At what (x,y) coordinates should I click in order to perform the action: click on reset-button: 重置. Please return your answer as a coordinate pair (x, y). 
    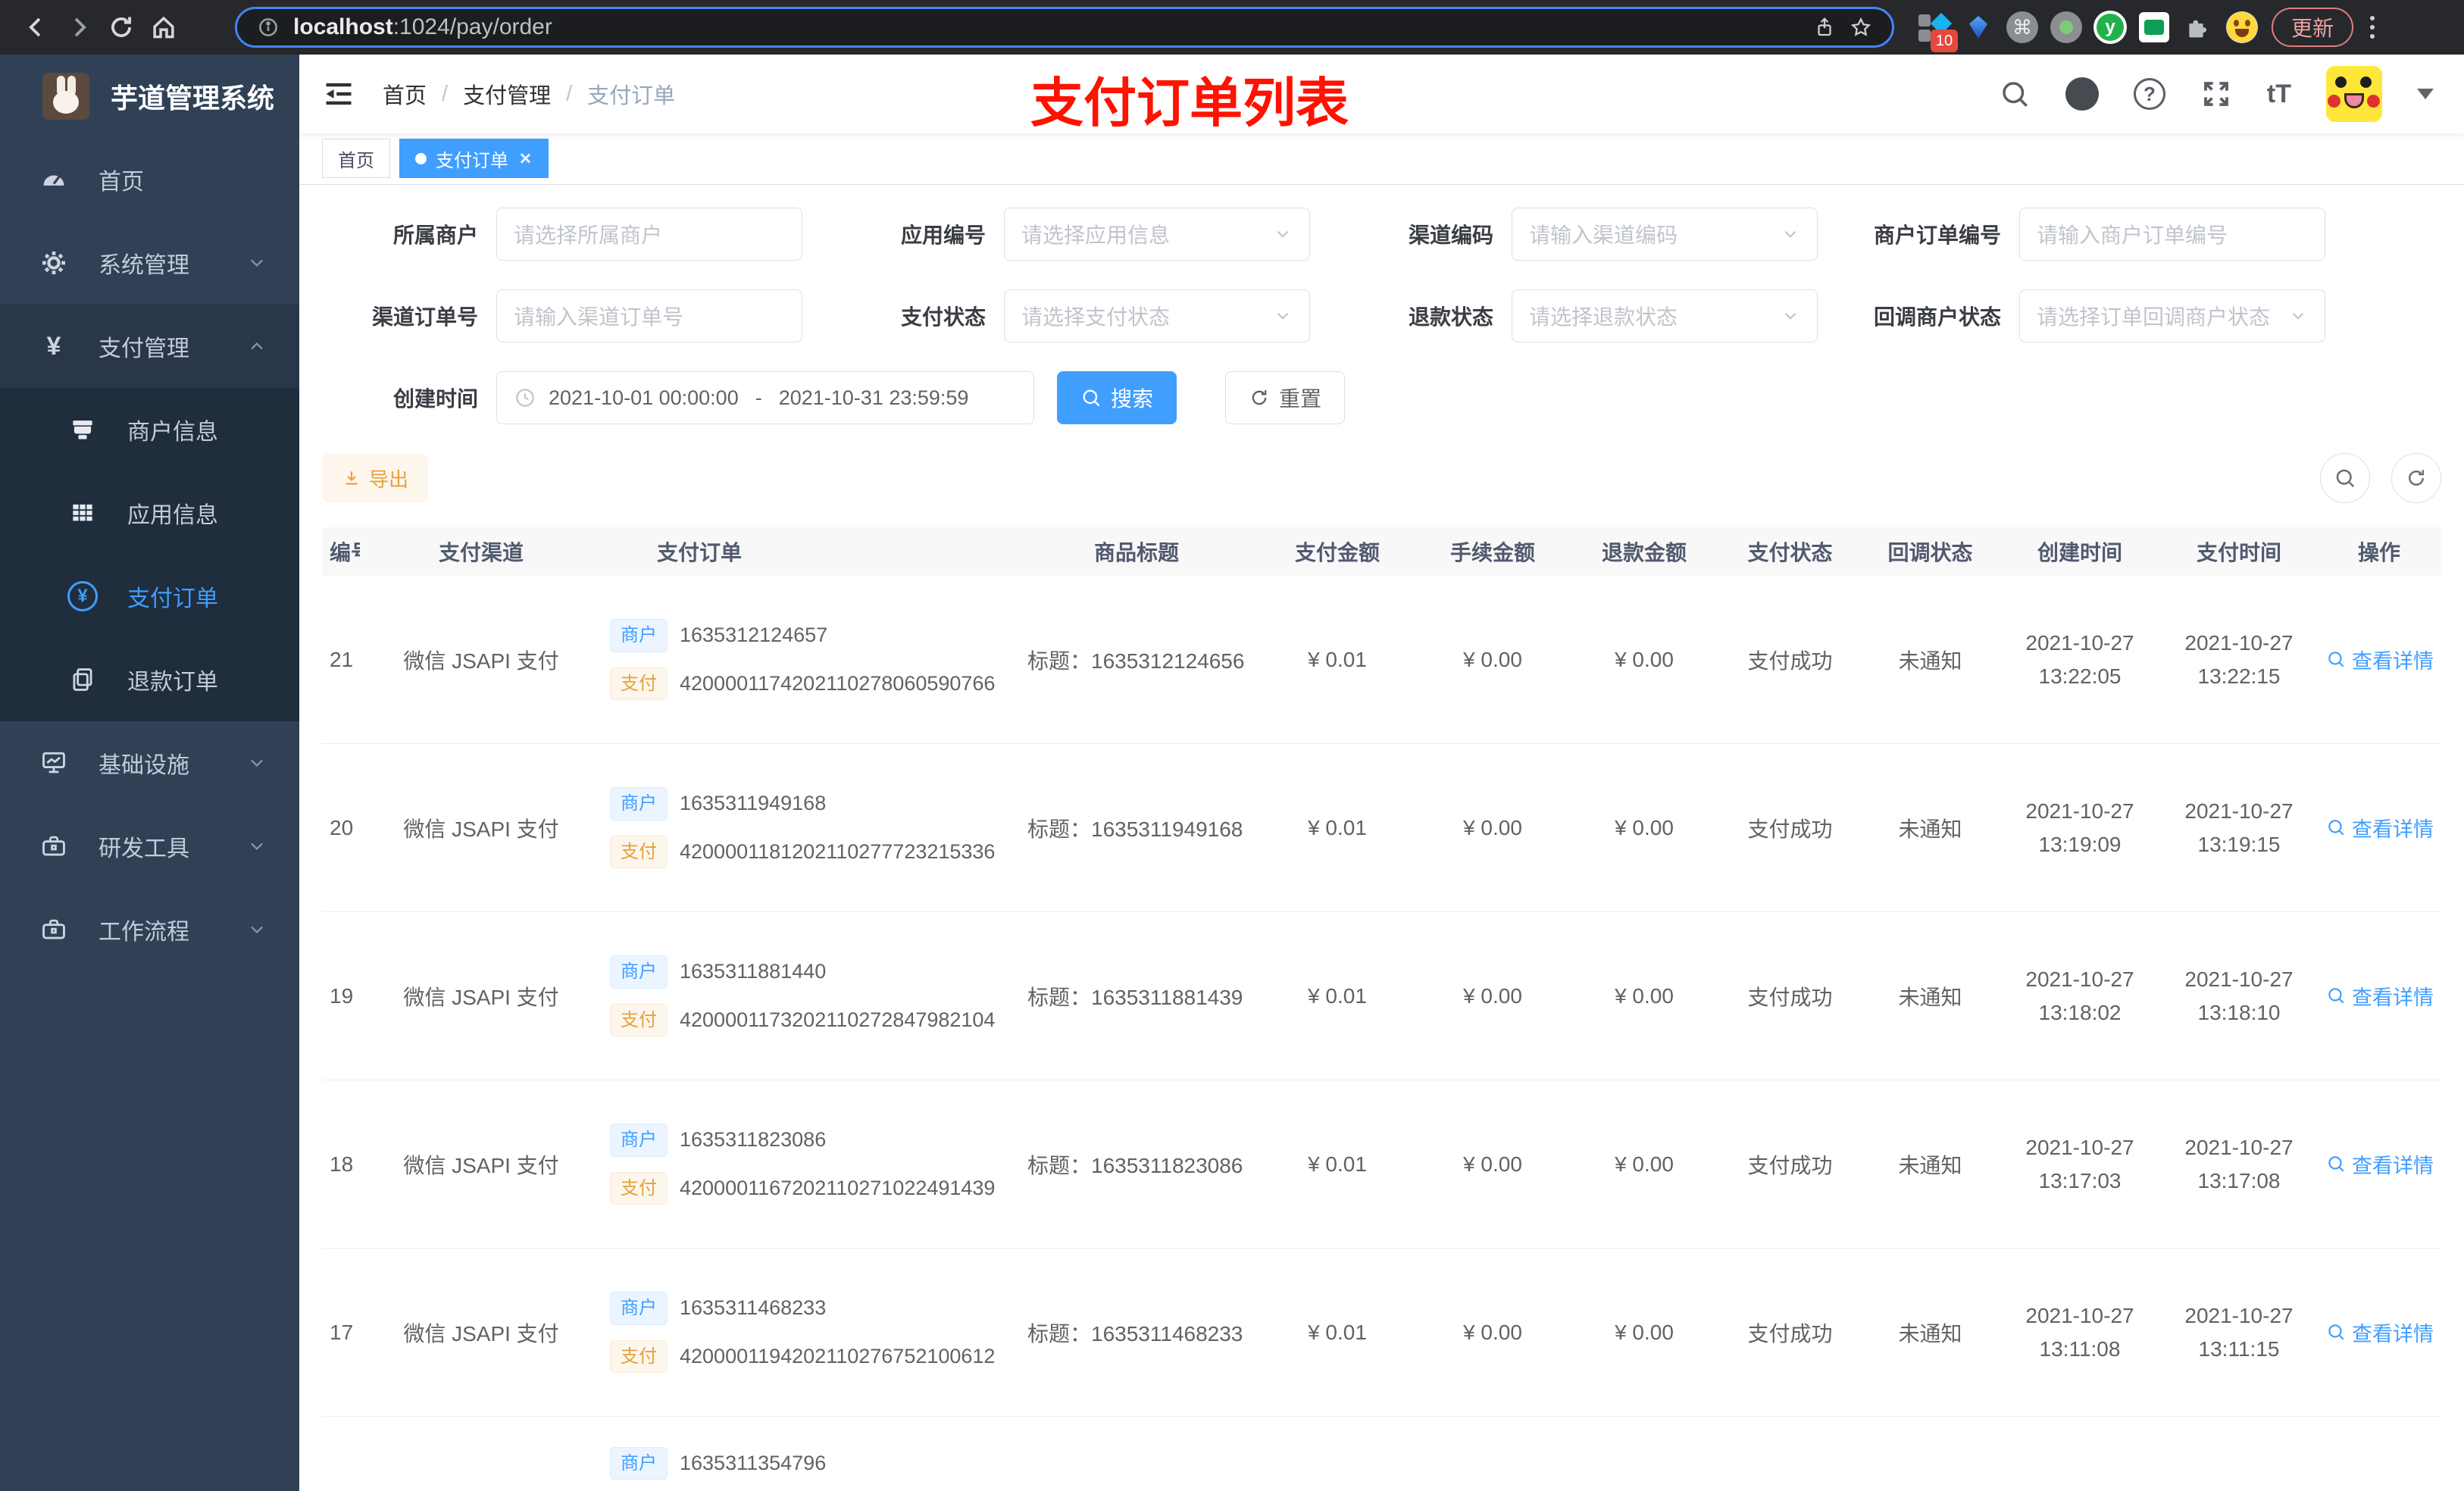
    Looking at the image, I should click on (1285, 397).